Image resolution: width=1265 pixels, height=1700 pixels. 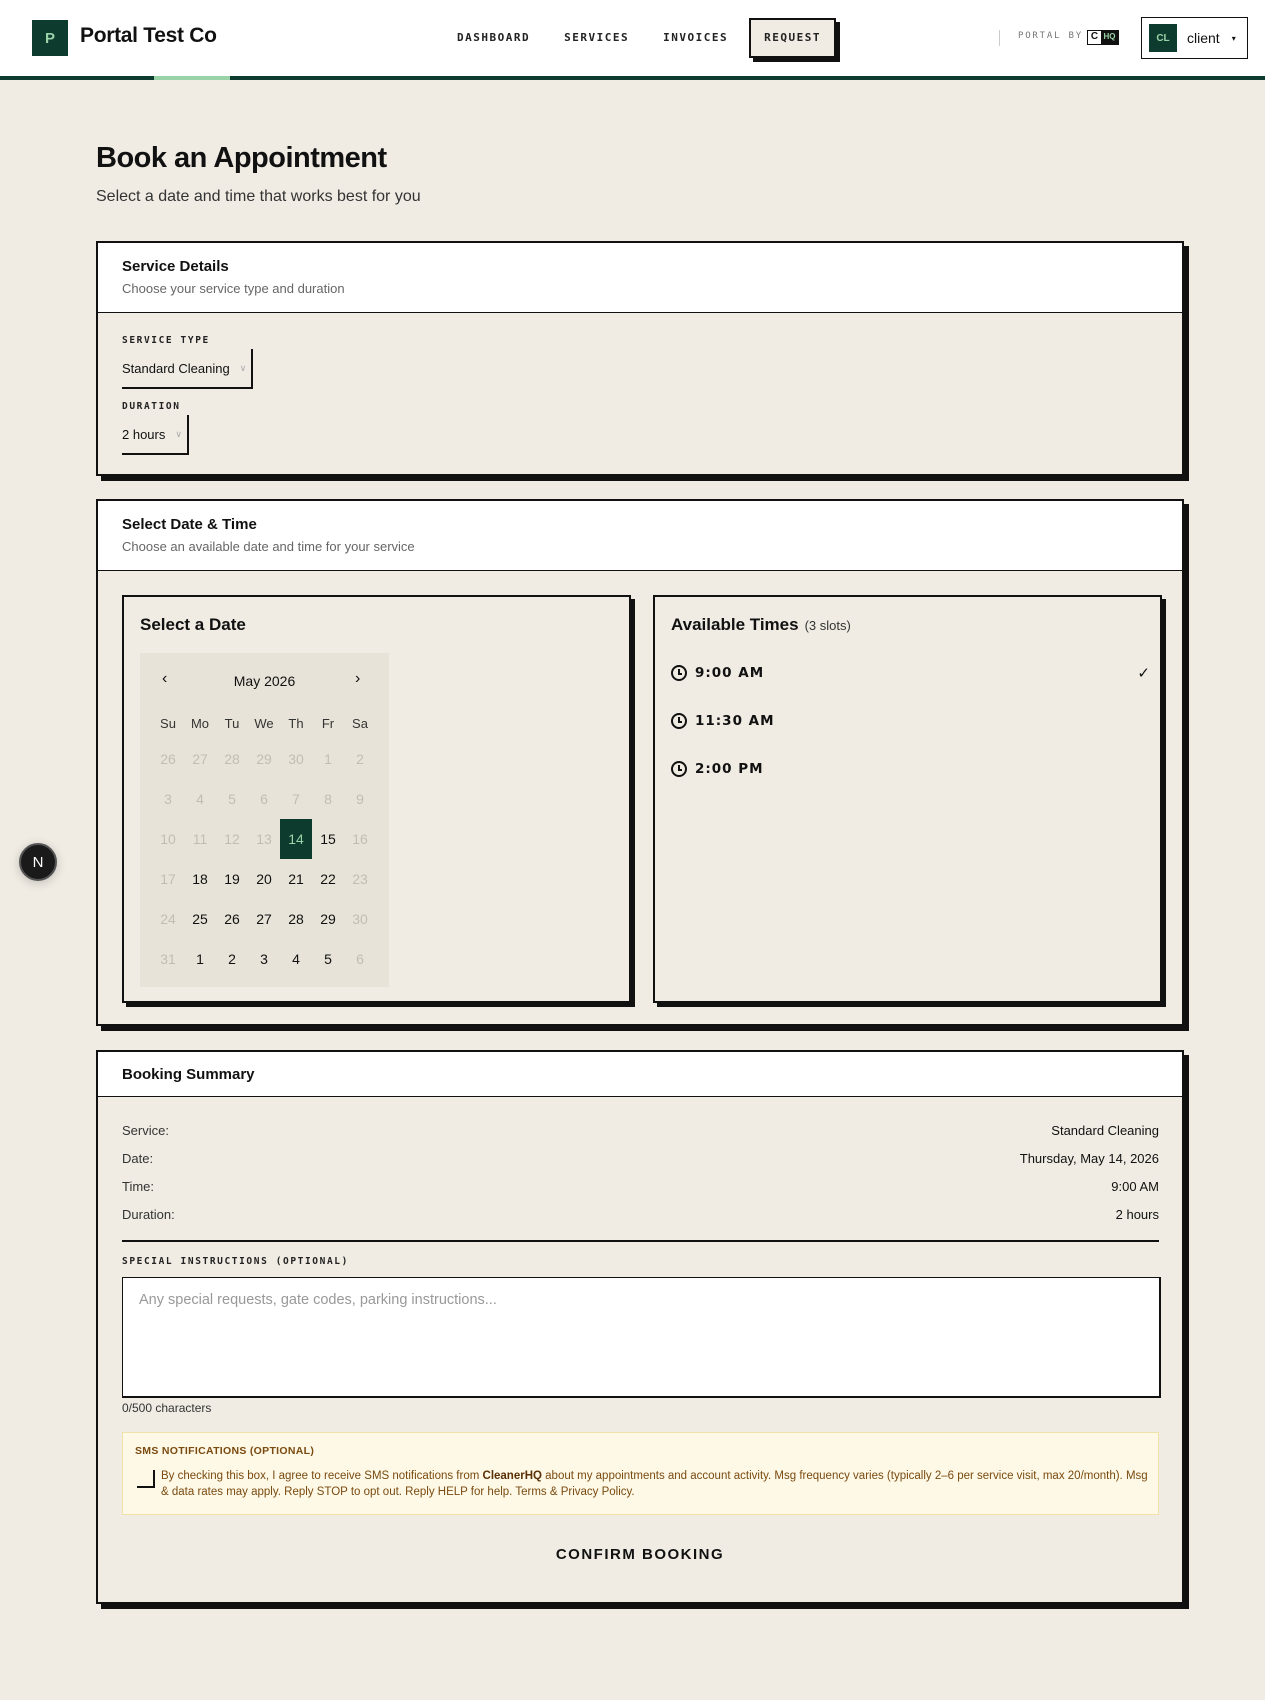 What do you see at coordinates (1233, 38) in the screenshot?
I see `caret-down-icon: ▾` at bounding box center [1233, 38].